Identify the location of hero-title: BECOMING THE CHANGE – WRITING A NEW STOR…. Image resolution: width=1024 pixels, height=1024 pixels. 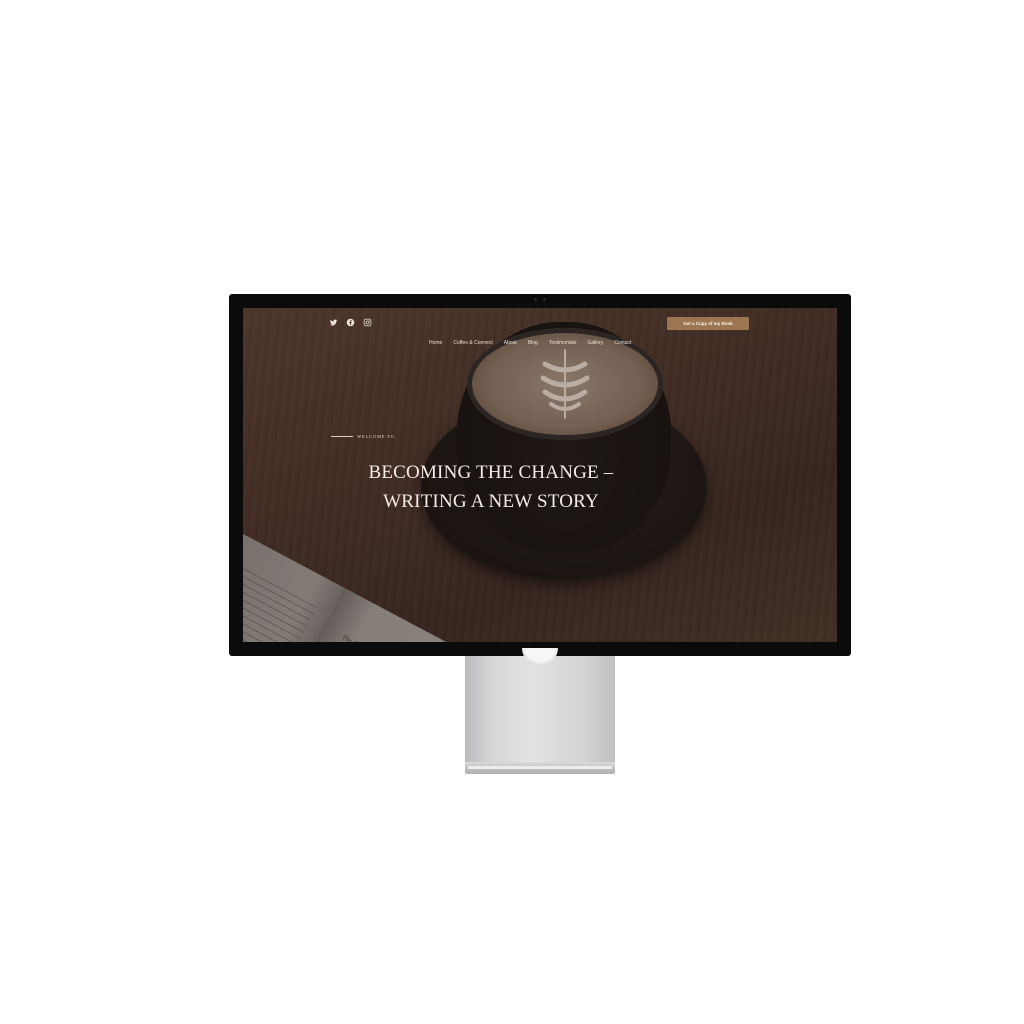
(491, 487).